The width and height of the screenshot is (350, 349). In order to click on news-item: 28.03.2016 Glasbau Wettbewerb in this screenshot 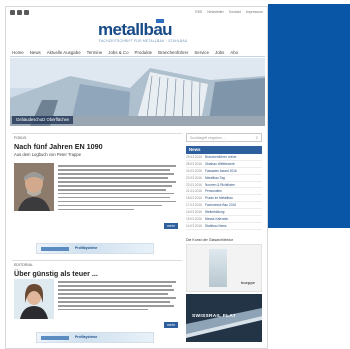, I will do `click(224, 164)`.